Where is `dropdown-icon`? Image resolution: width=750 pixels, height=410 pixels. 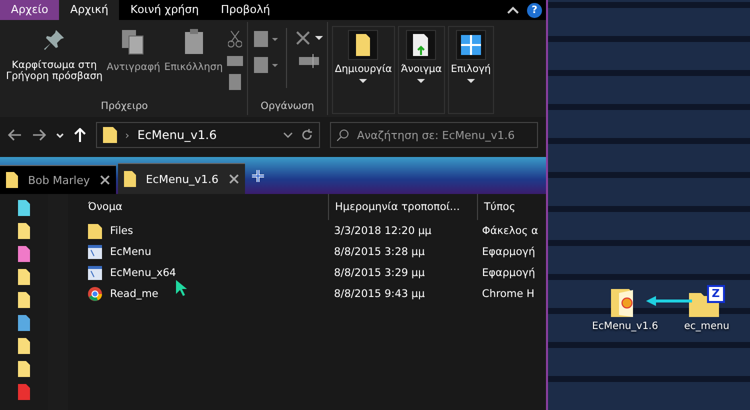 dropdown-icon is located at coordinates (288, 135).